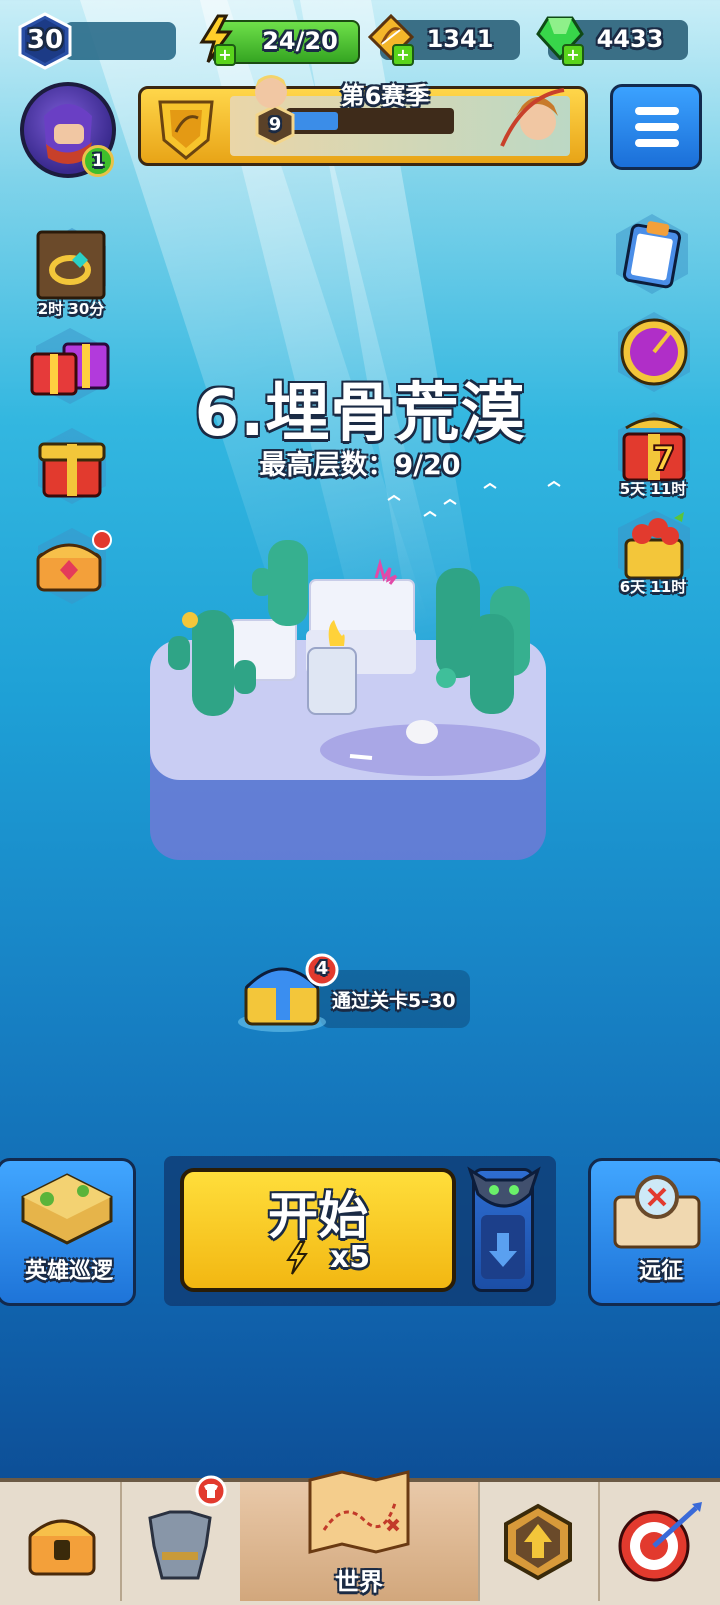 This screenshot has width=720, height=1605. I want to click on nav-item-target, so click(659, 1541).